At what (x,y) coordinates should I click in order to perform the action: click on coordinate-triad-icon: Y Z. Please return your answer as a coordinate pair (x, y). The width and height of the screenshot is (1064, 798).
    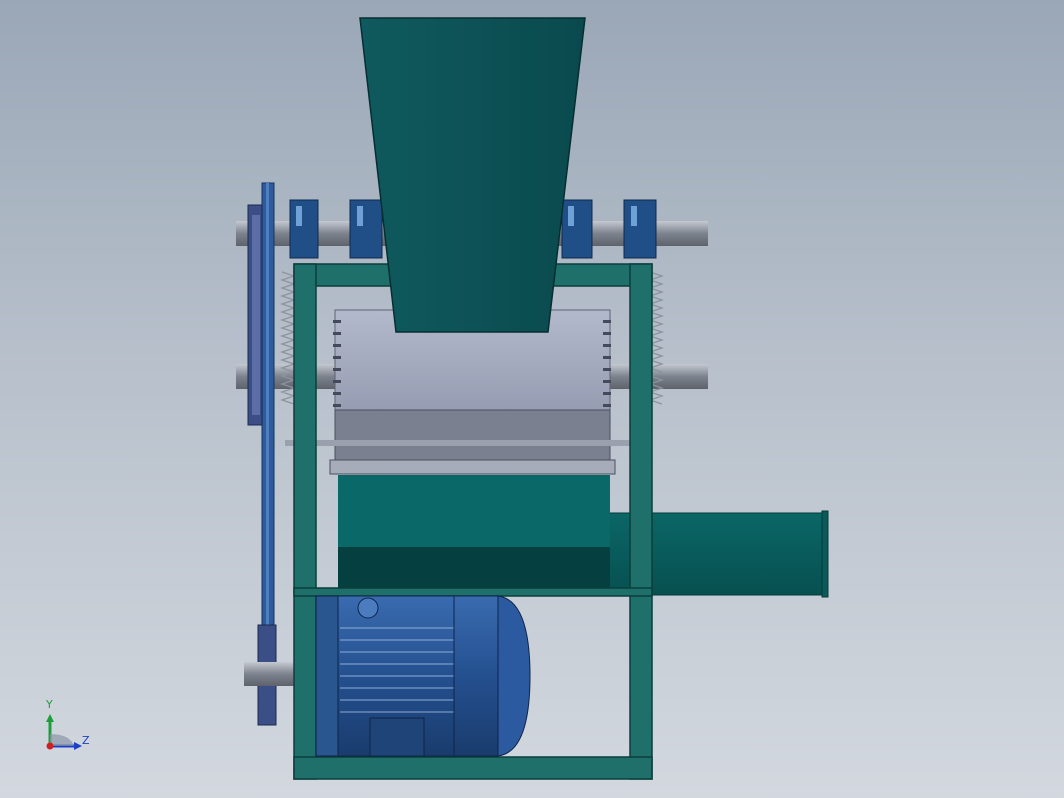
    Looking at the image, I should click on (70, 728).